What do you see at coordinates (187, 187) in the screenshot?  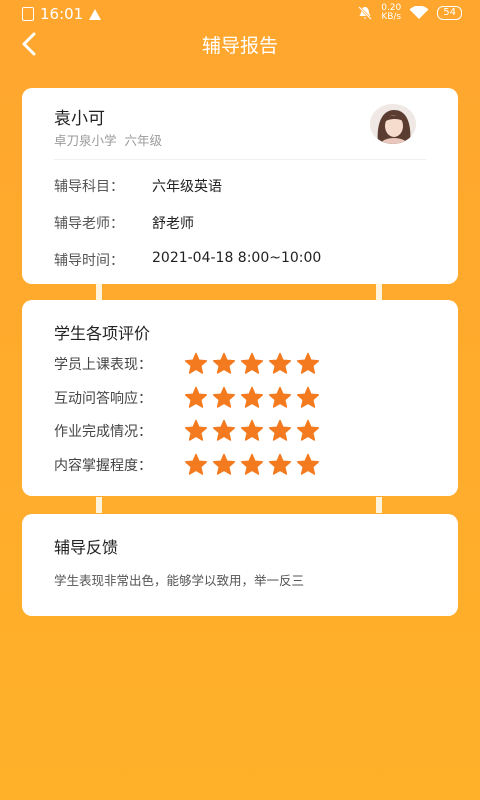 I see `subject-value: 六年级英语` at bounding box center [187, 187].